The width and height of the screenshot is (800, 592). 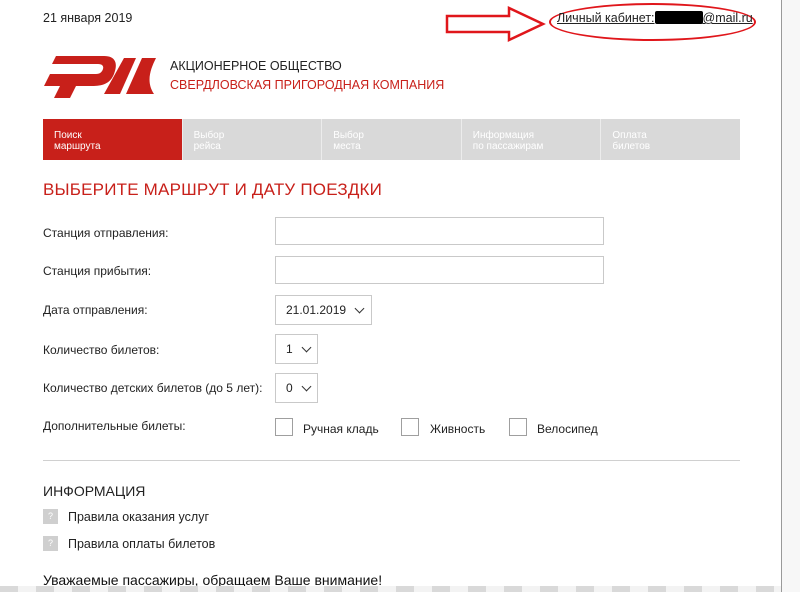 What do you see at coordinates (631, 146) in the screenshot?
I see `step-label-line2: билетов` at bounding box center [631, 146].